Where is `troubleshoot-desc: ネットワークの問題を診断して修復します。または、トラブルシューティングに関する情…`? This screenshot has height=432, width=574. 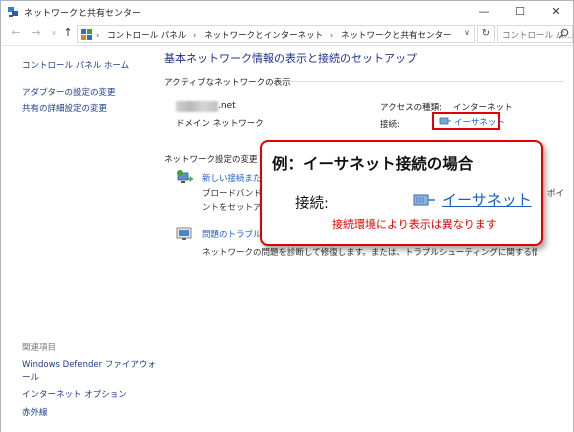
troubleshoot-desc: ネットワークの問題を診断して修復します。または、トラブルシューティングに関する情… is located at coordinates (369, 253).